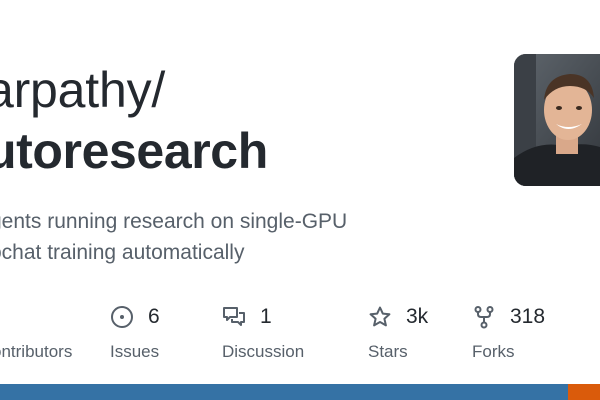 This screenshot has width=600, height=400. What do you see at coordinates (122, 252) in the screenshot?
I see `description-line-2: ochat training automatically` at bounding box center [122, 252].